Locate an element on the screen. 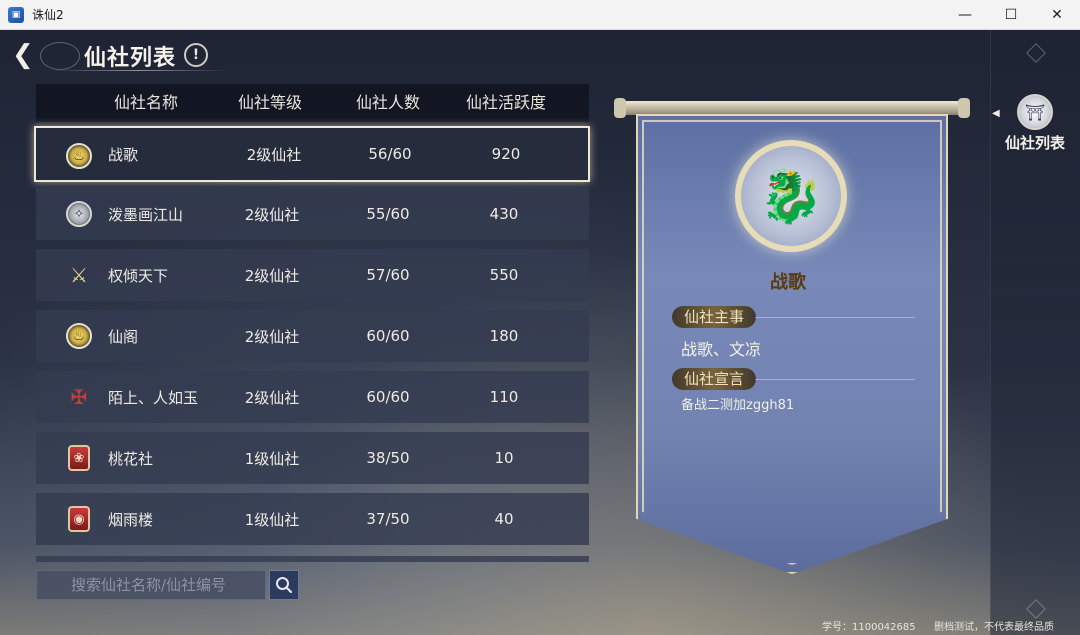 Image resolution: width=1080 pixels, height=635 pixels. dragon-emblem-icon: 🐉 is located at coordinates (791, 196).